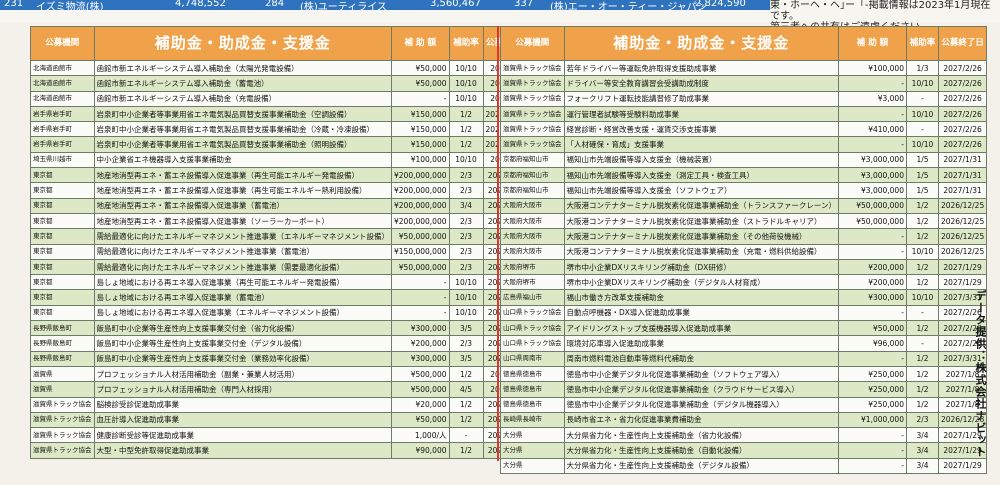 The width and height of the screenshot is (1000, 485). What do you see at coordinates (701, 450) in the screenshot?
I see `cell-name: 大分県省力化・生産性向上支援補助金（自動化設備）` at bounding box center [701, 450].